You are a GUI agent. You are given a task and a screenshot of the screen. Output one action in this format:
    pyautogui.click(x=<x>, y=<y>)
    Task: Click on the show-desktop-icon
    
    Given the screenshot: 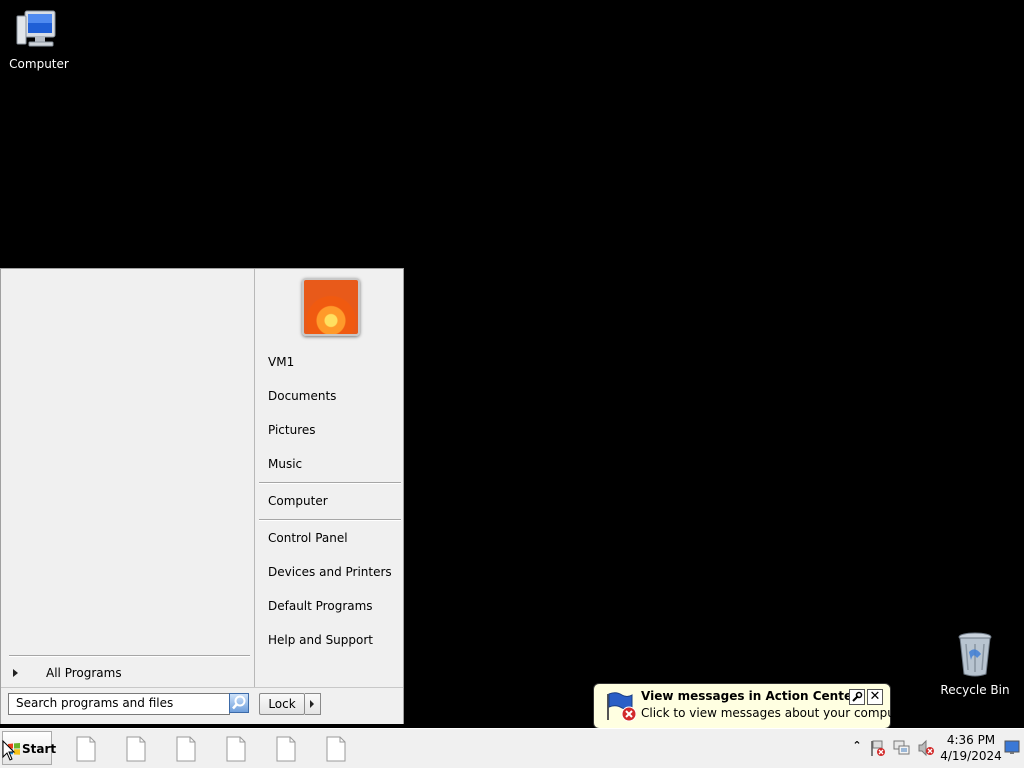 What is the action you would take?
    pyautogui.click(x=1012, y=747)
    